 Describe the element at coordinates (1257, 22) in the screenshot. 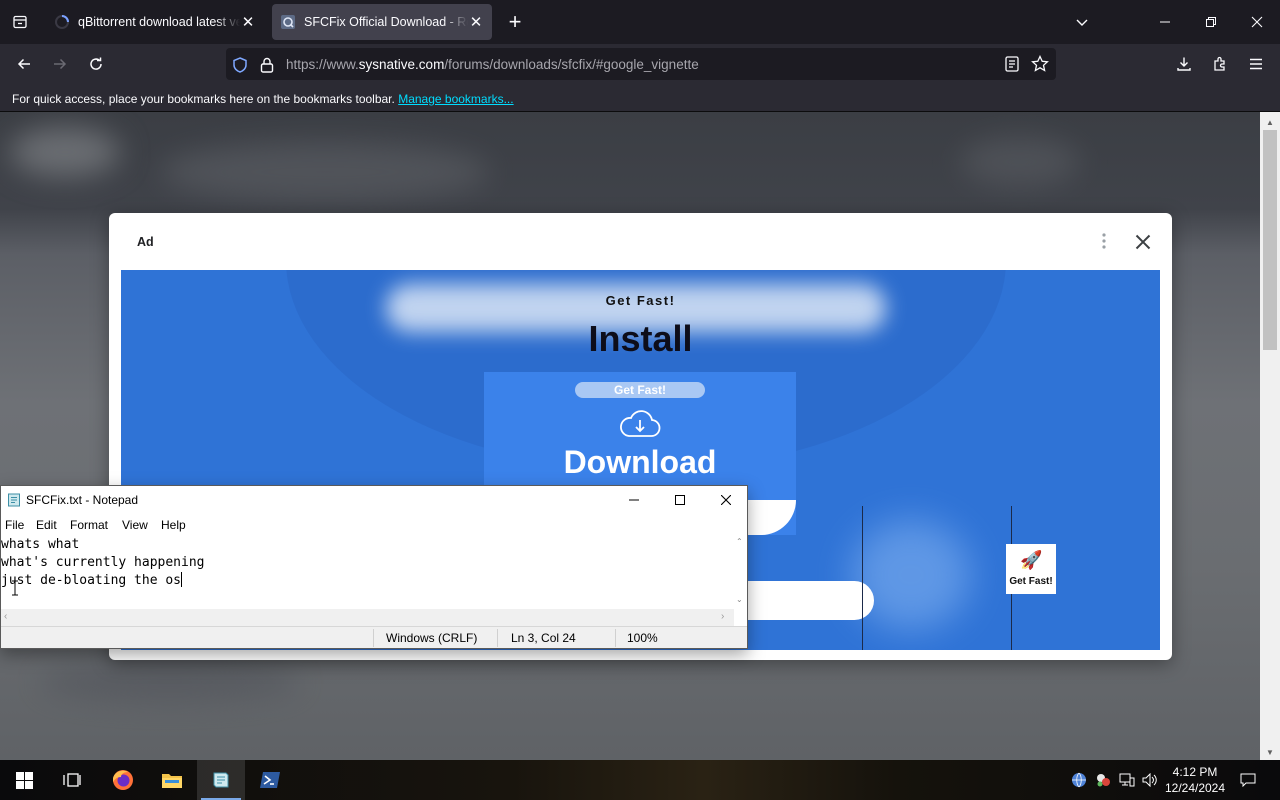

I see `close-window-icon` at that location.